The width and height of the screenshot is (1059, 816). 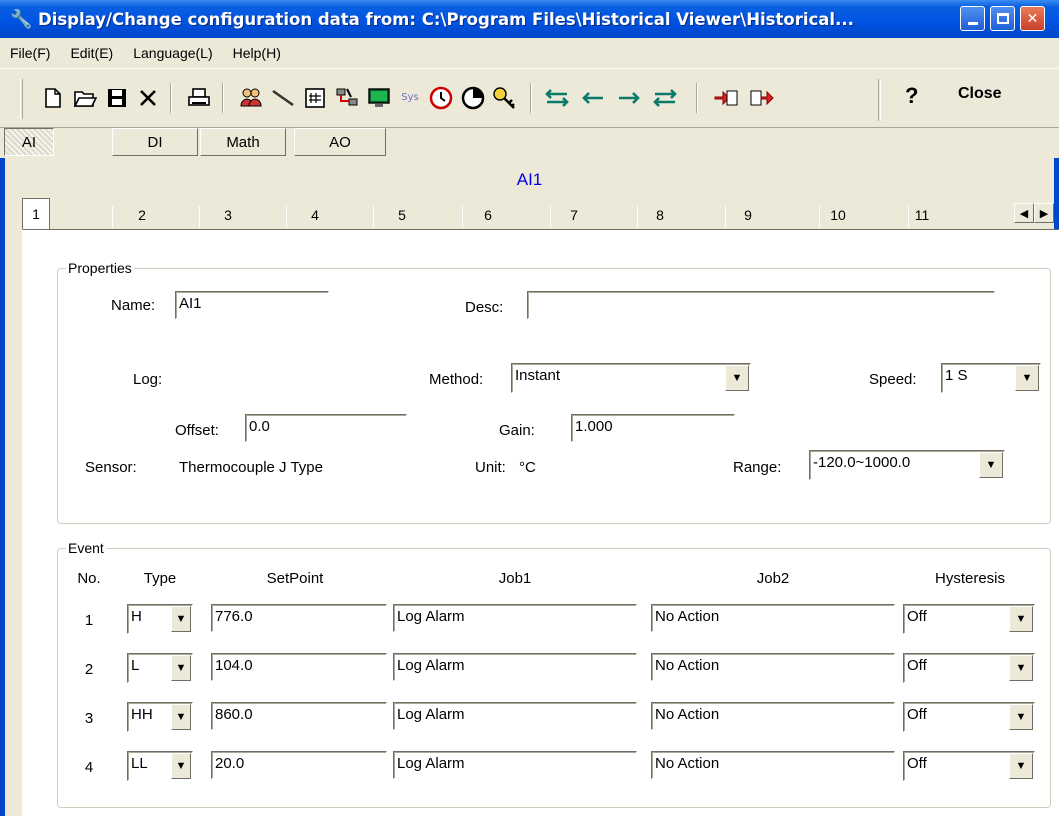 I want to click on unit-value: °C, so click(x=527, y=467).